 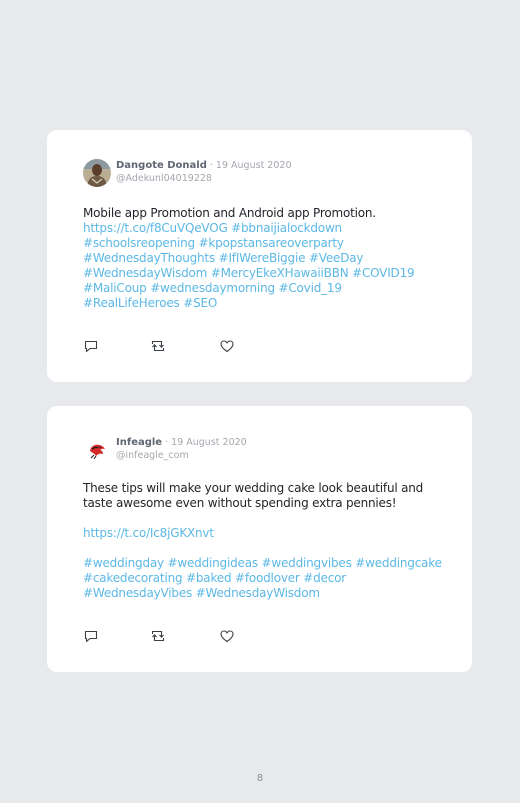 I want to click on hashtag-line: #RealLifeHeroes #SEO, so click(x=270, y=303).